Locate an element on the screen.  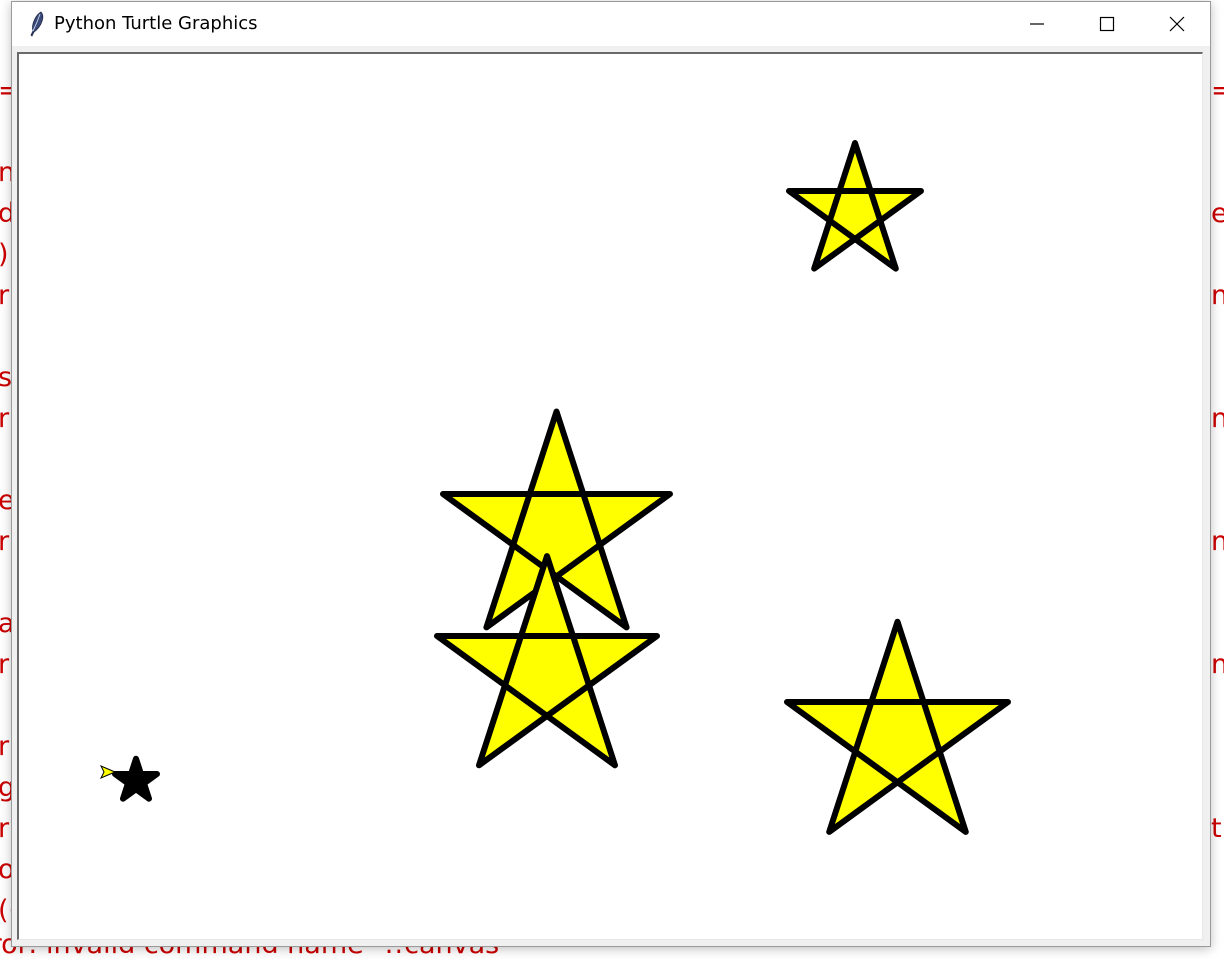
small-black-star is located at coordinates (136, 778).